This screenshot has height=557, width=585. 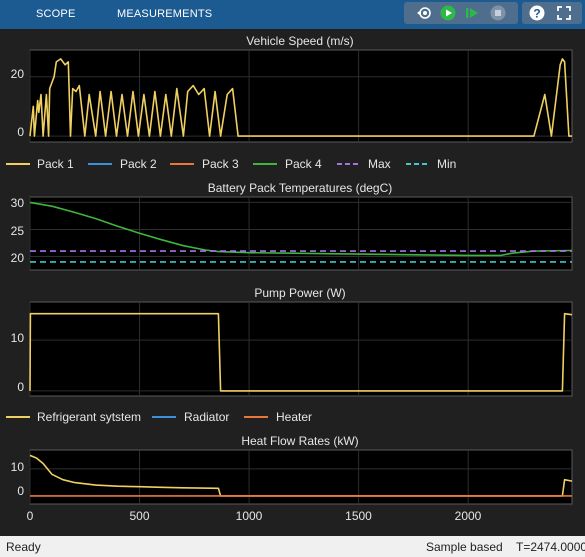 I want to click on tab-measurements: MEASUREMENTS, so click(x=164, y=14).